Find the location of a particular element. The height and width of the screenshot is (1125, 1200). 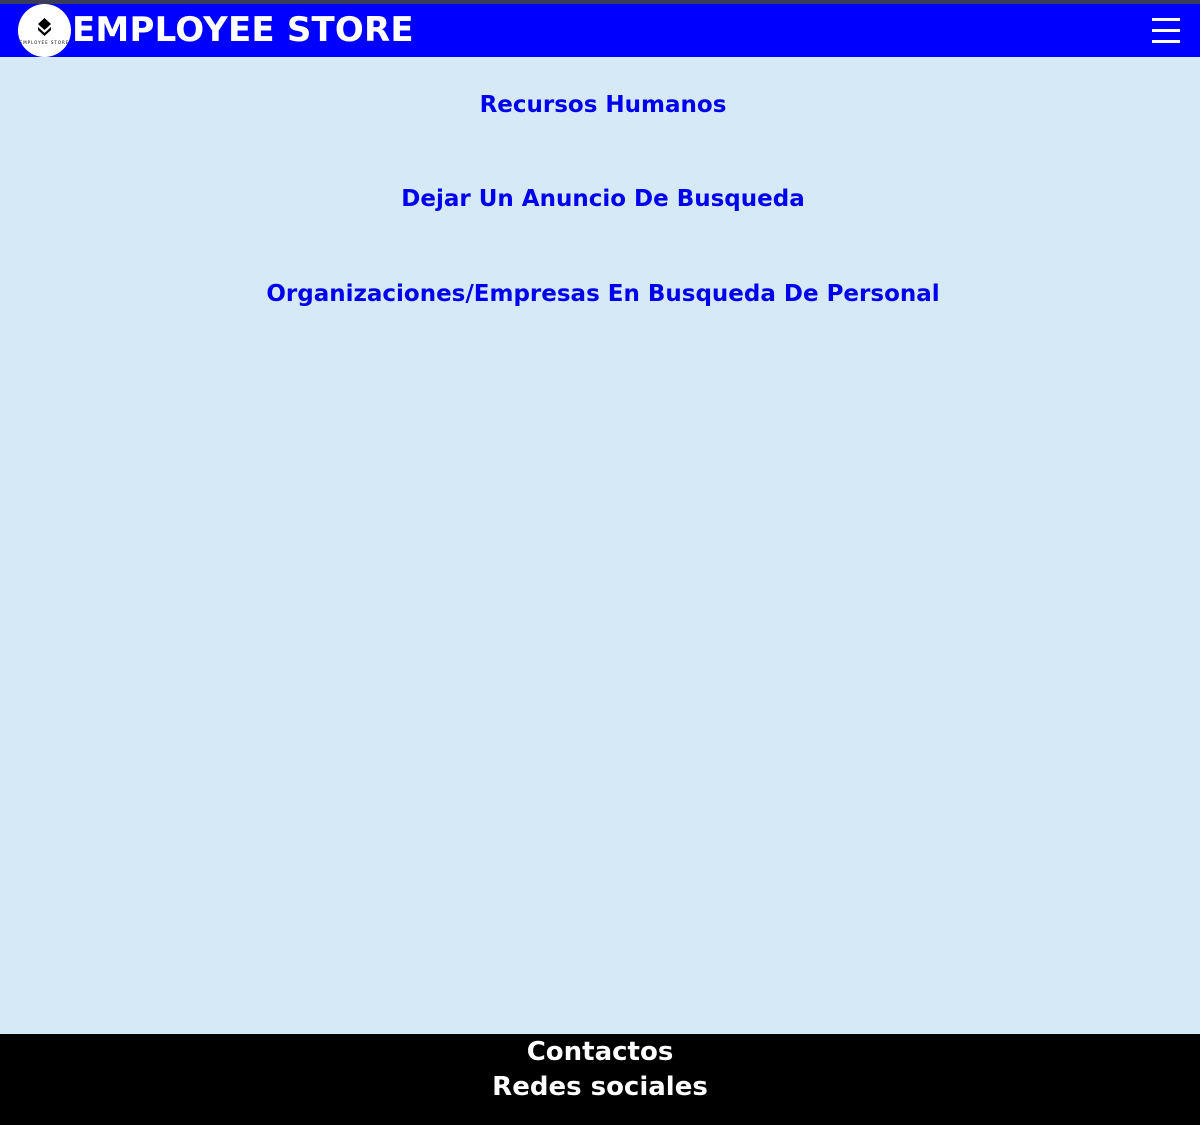

footer: Contactos Redes sociales is located at coordinates (600, 1079).